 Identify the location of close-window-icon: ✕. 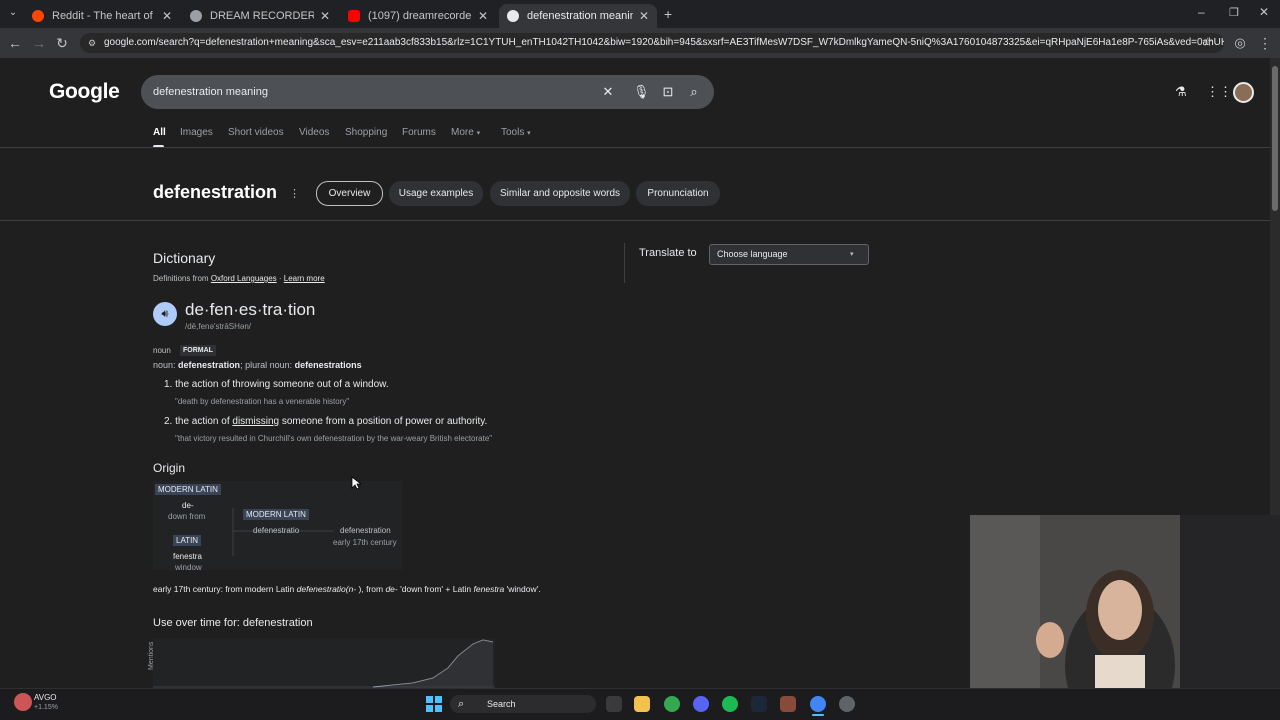
(1264, 12).